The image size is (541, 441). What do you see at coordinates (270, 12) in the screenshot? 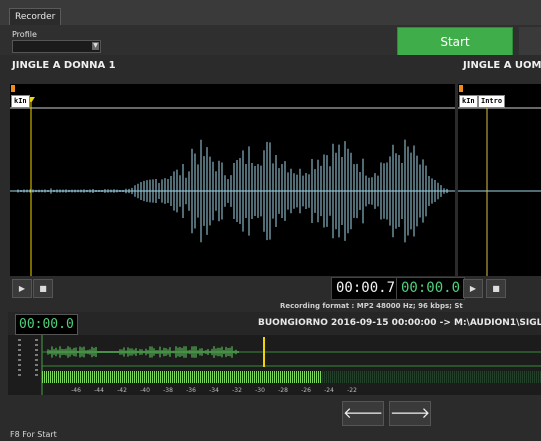
I see `tab-bar` at bounding box center [270, 12].